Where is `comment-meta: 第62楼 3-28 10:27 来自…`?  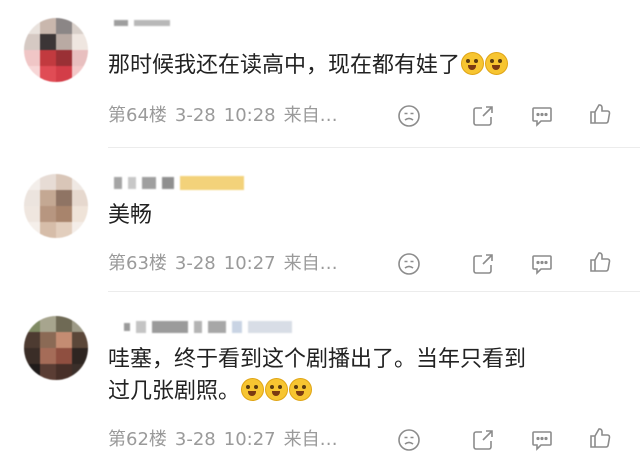
comment-meta: 第62楼 3-28 10:27 来自… is located at coordinates (227, 440).